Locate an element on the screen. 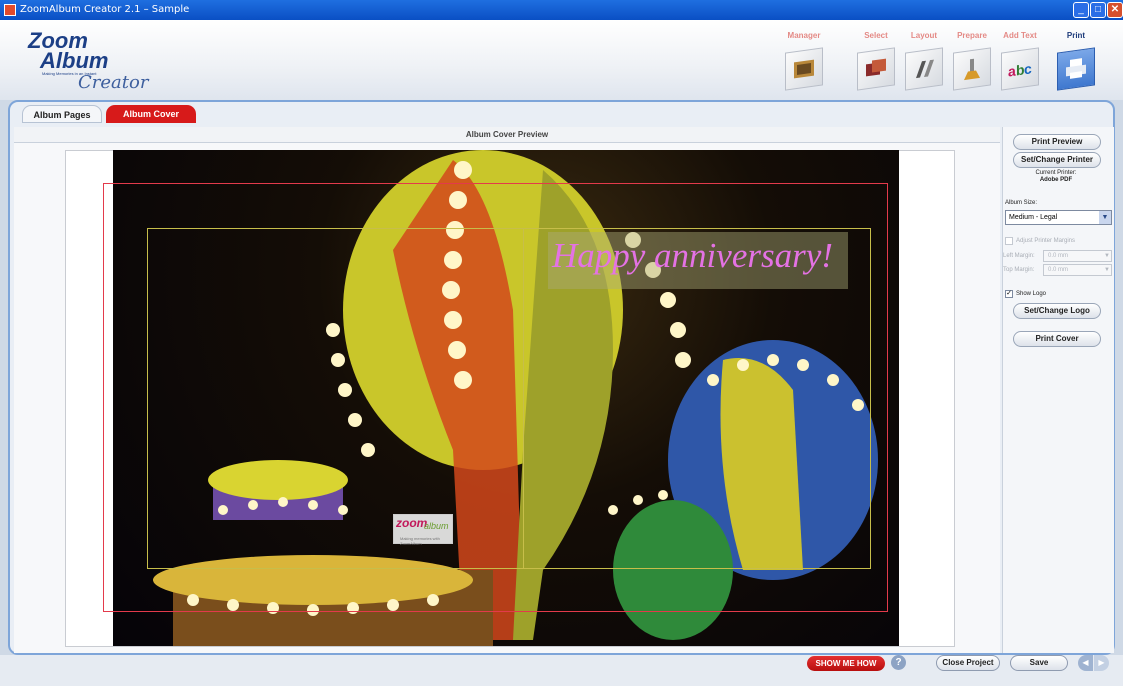  step-print: Print is located at coordinates (1076, 66).